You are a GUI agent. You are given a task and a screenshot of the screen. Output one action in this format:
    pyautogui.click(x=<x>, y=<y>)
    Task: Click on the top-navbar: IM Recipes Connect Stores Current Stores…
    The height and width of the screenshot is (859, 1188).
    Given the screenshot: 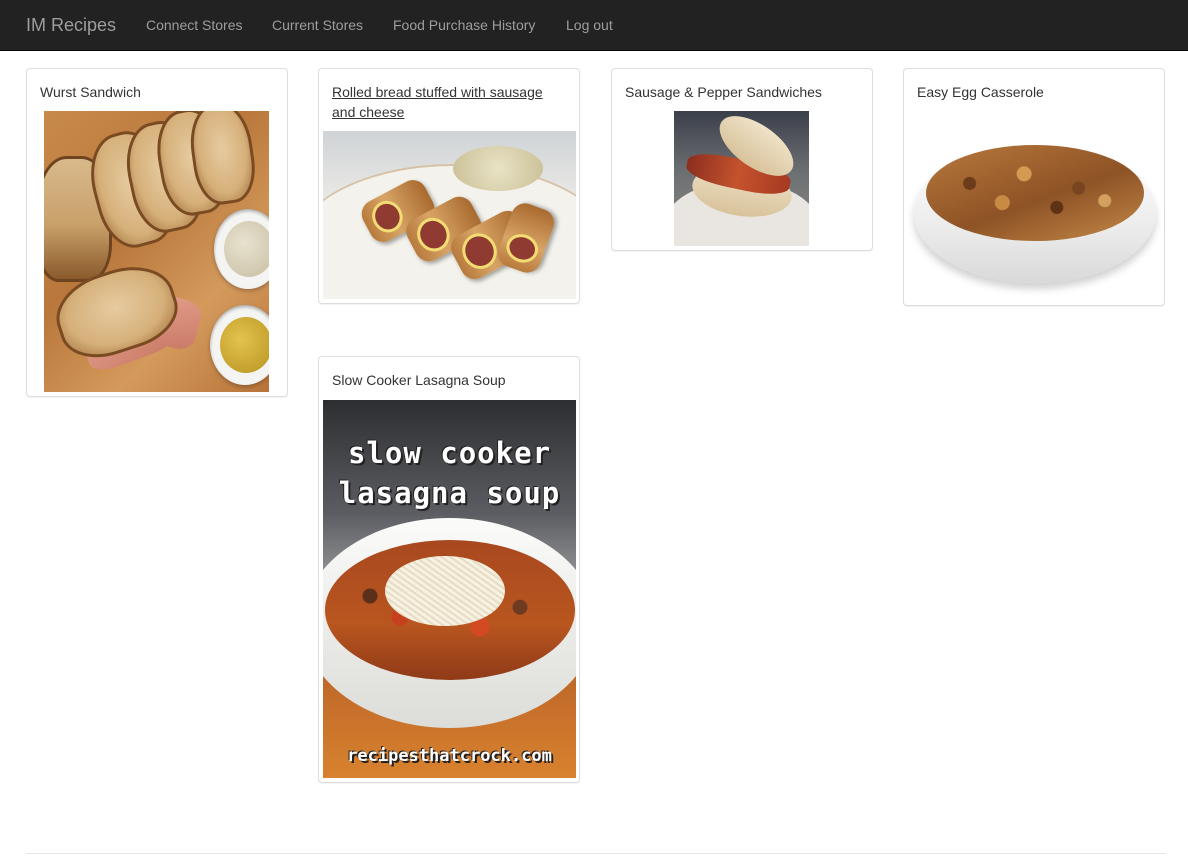 What is the action you would take?
    pyautogui.click(x=594, y=25)
    